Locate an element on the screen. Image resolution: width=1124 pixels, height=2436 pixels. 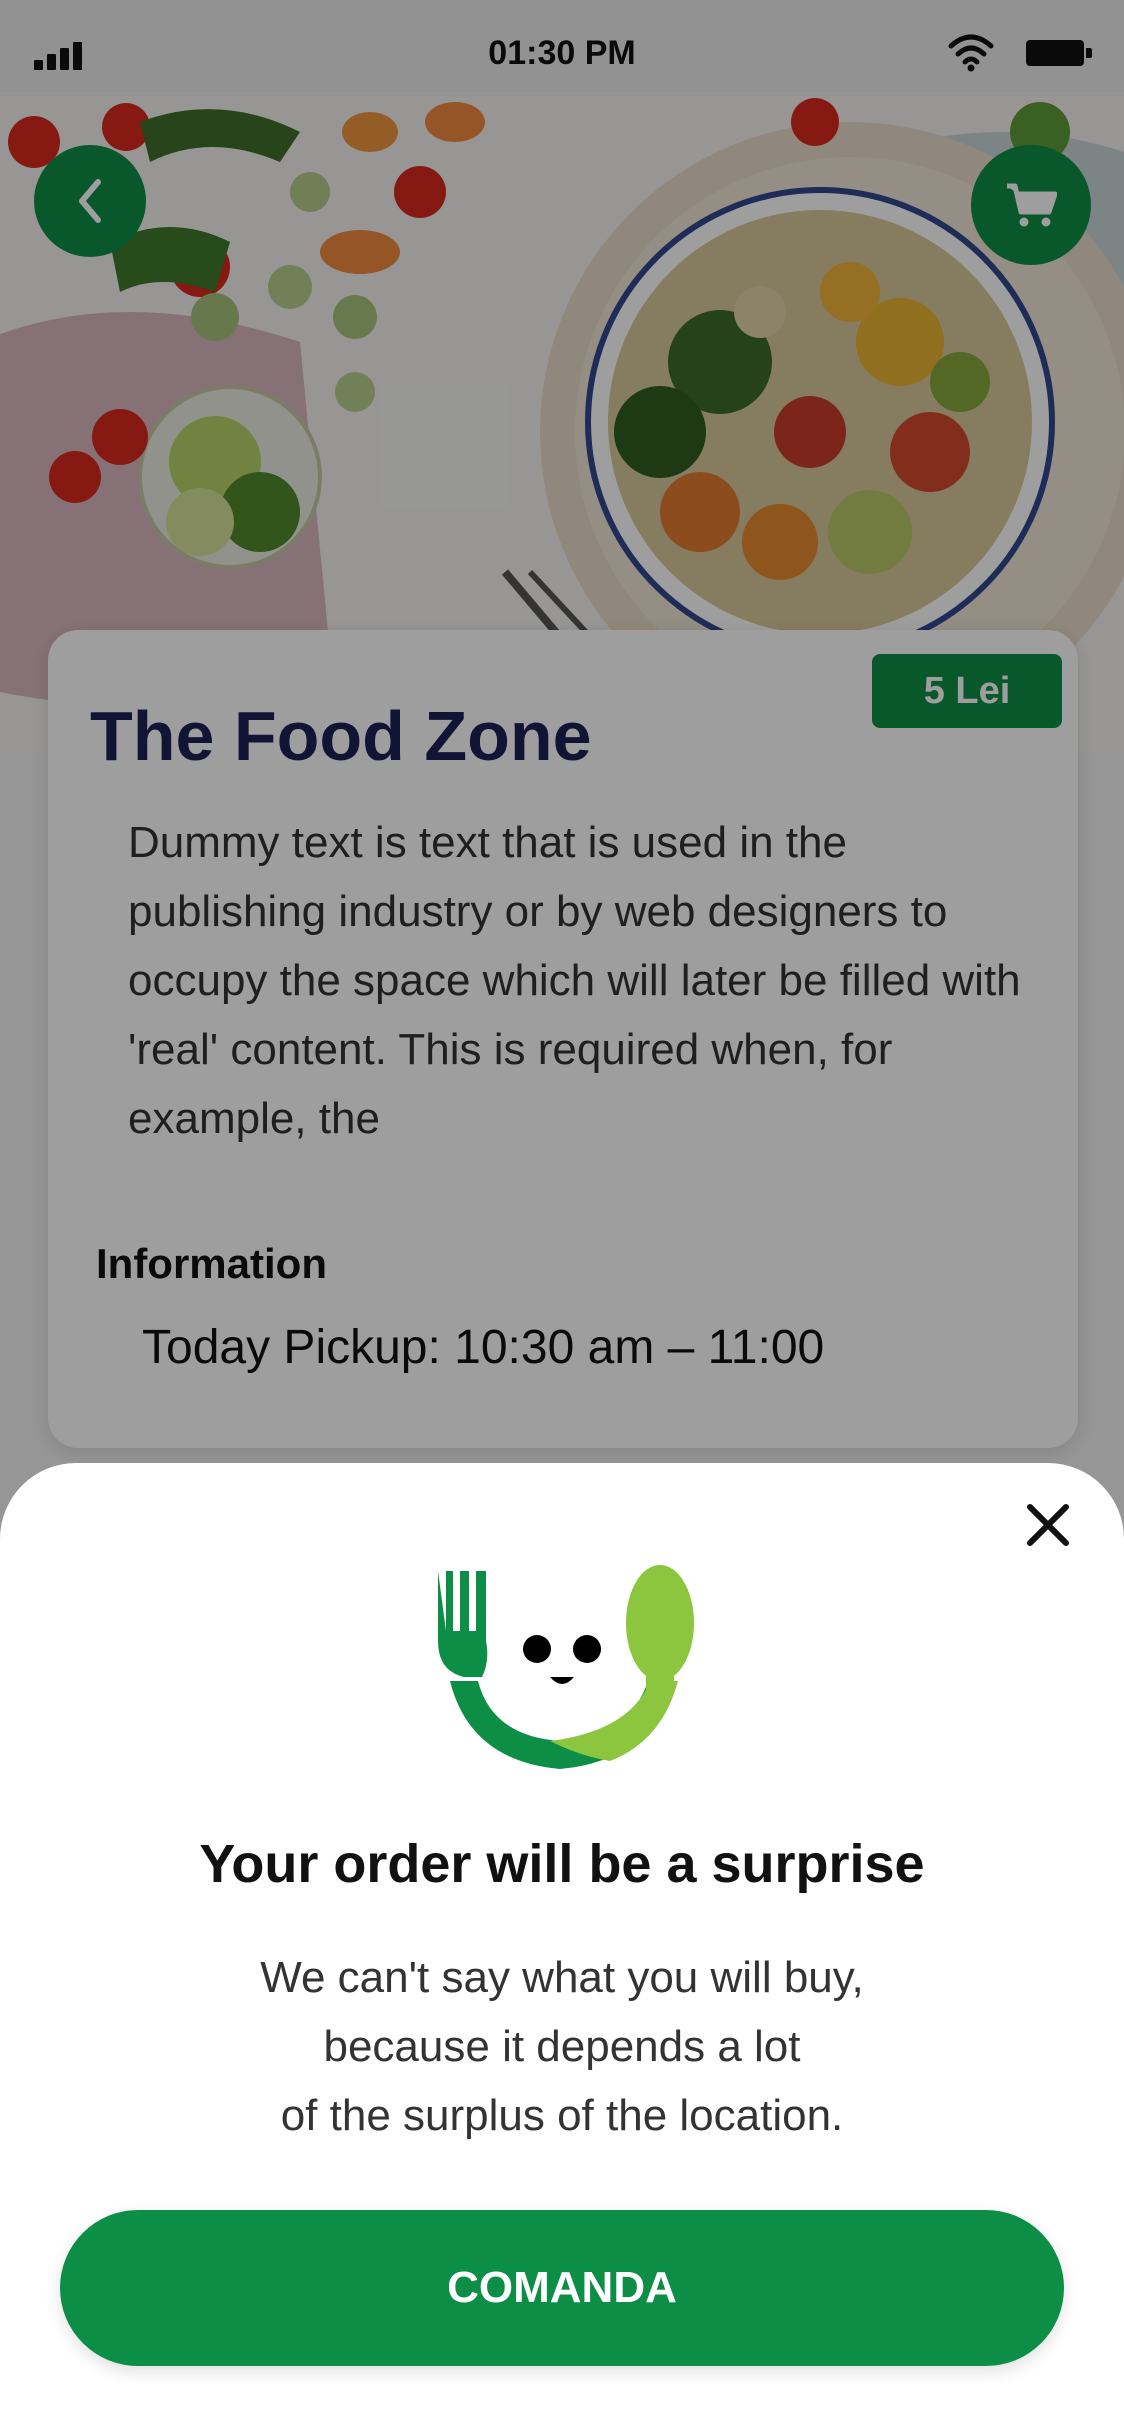
order-button: COMANDA is located at coordinates (562, 2288).